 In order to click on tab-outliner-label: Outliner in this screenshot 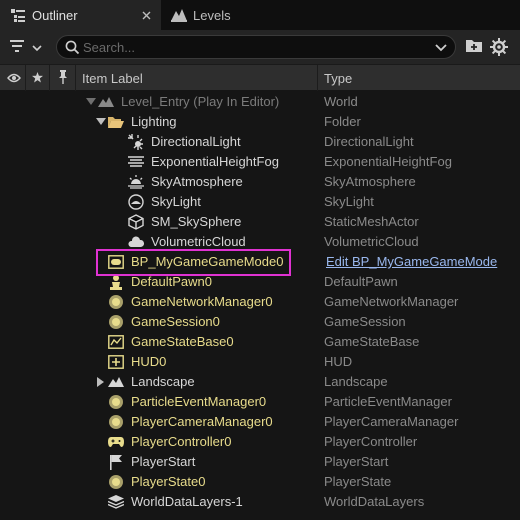, I will do `click(55, 15)`.